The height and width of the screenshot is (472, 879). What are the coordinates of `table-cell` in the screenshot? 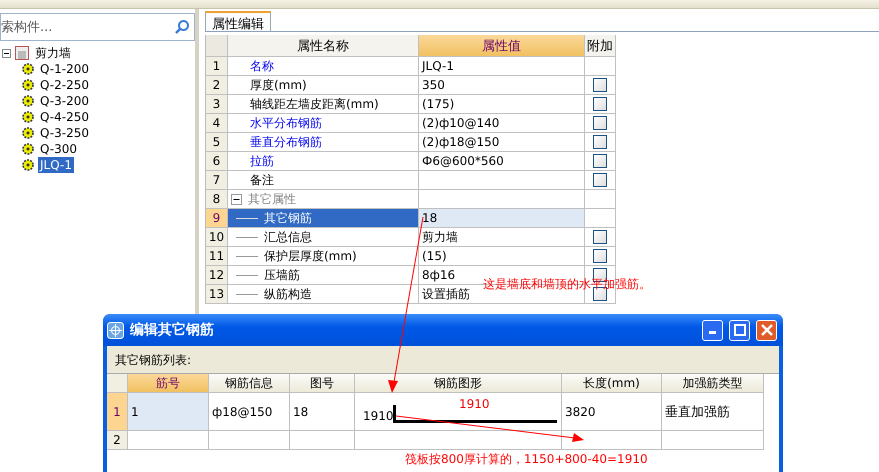 It's located at (322, 440).